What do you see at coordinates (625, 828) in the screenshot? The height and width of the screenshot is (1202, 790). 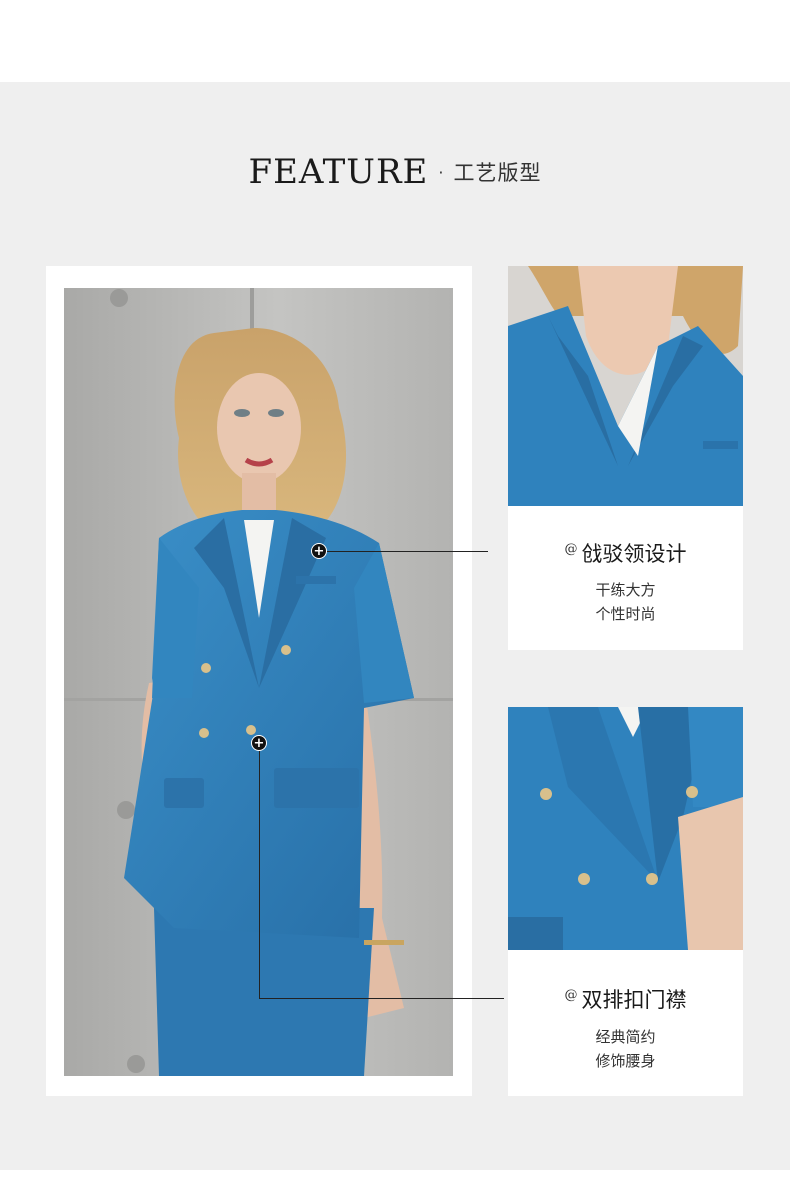 I see `button-detail-photo` at bounding box center [625, 828].